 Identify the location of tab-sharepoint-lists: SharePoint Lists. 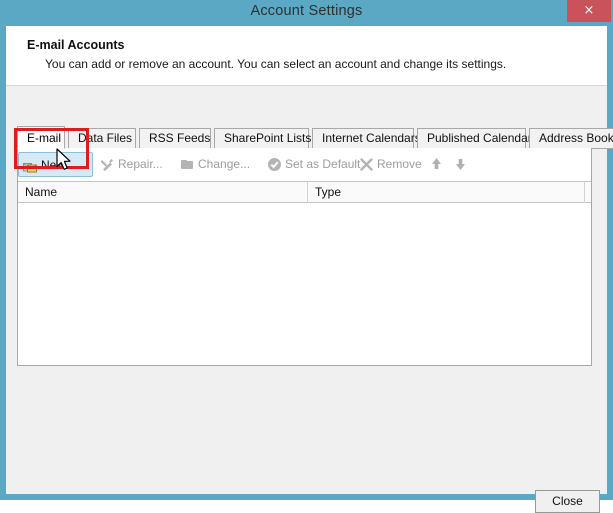
(263, 138).